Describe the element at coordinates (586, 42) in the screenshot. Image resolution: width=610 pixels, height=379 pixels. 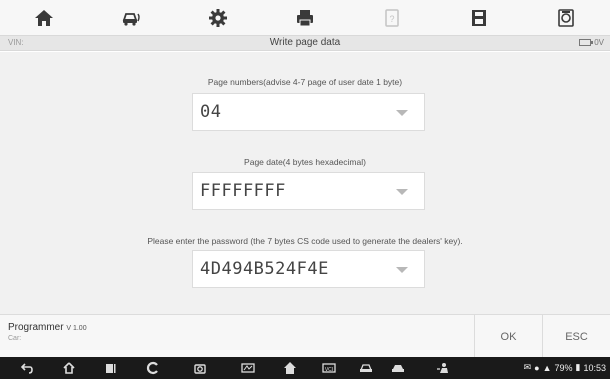
I see `car-battery-icon` at that location.